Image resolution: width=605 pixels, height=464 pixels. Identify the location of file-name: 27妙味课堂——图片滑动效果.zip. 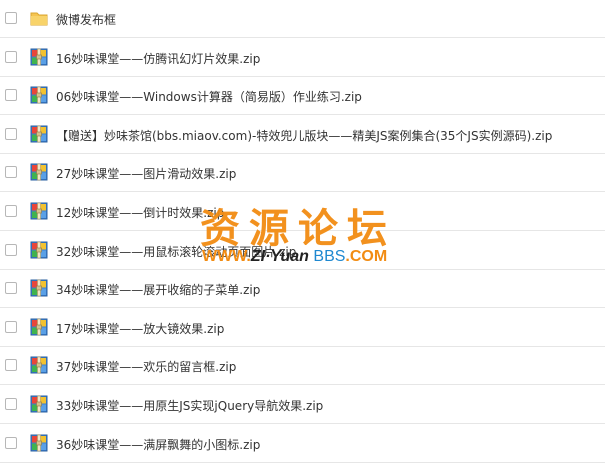
(146, 173).